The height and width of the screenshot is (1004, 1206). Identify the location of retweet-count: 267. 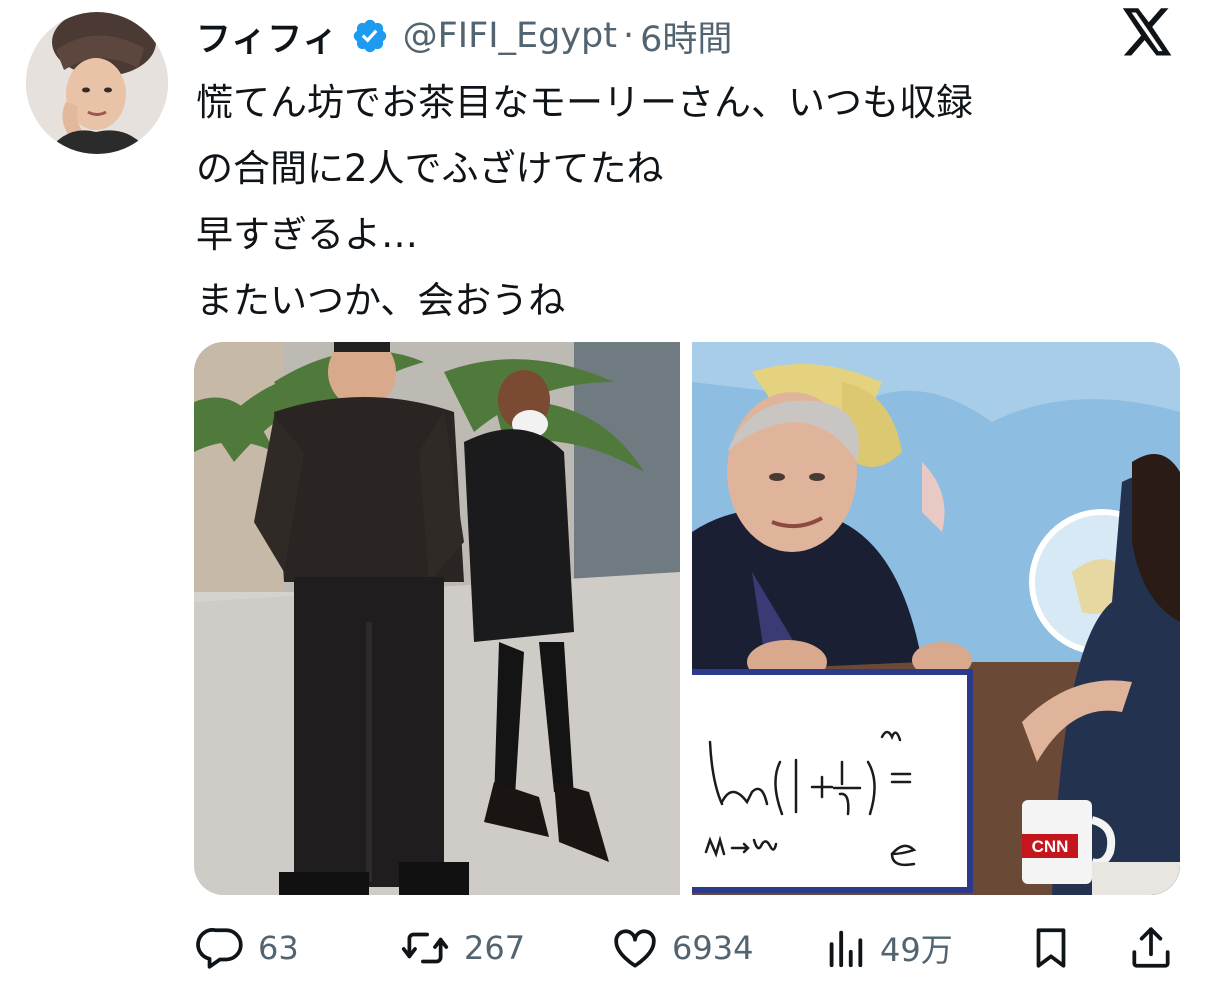
(495, 948).